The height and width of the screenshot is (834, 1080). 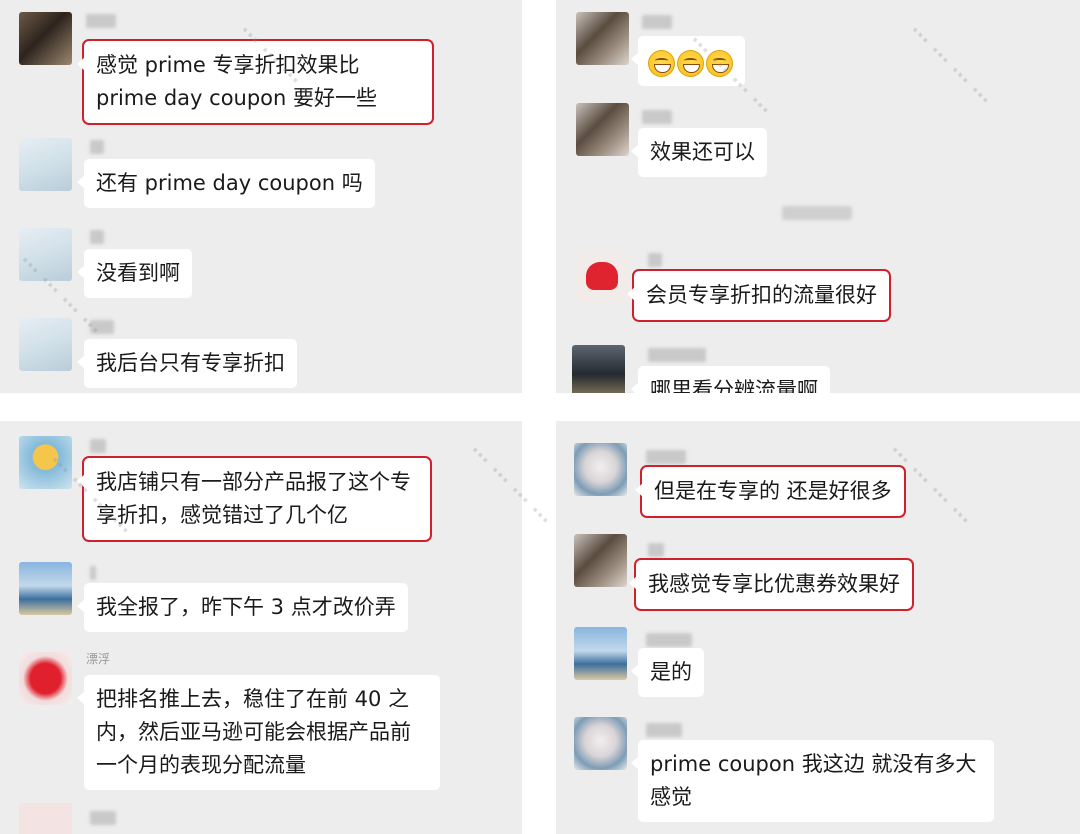 What do you see at coordinates (699, 152) in the screenshot?
I see `message-bubble: 效果还可以` at bounding box center [699, 152].